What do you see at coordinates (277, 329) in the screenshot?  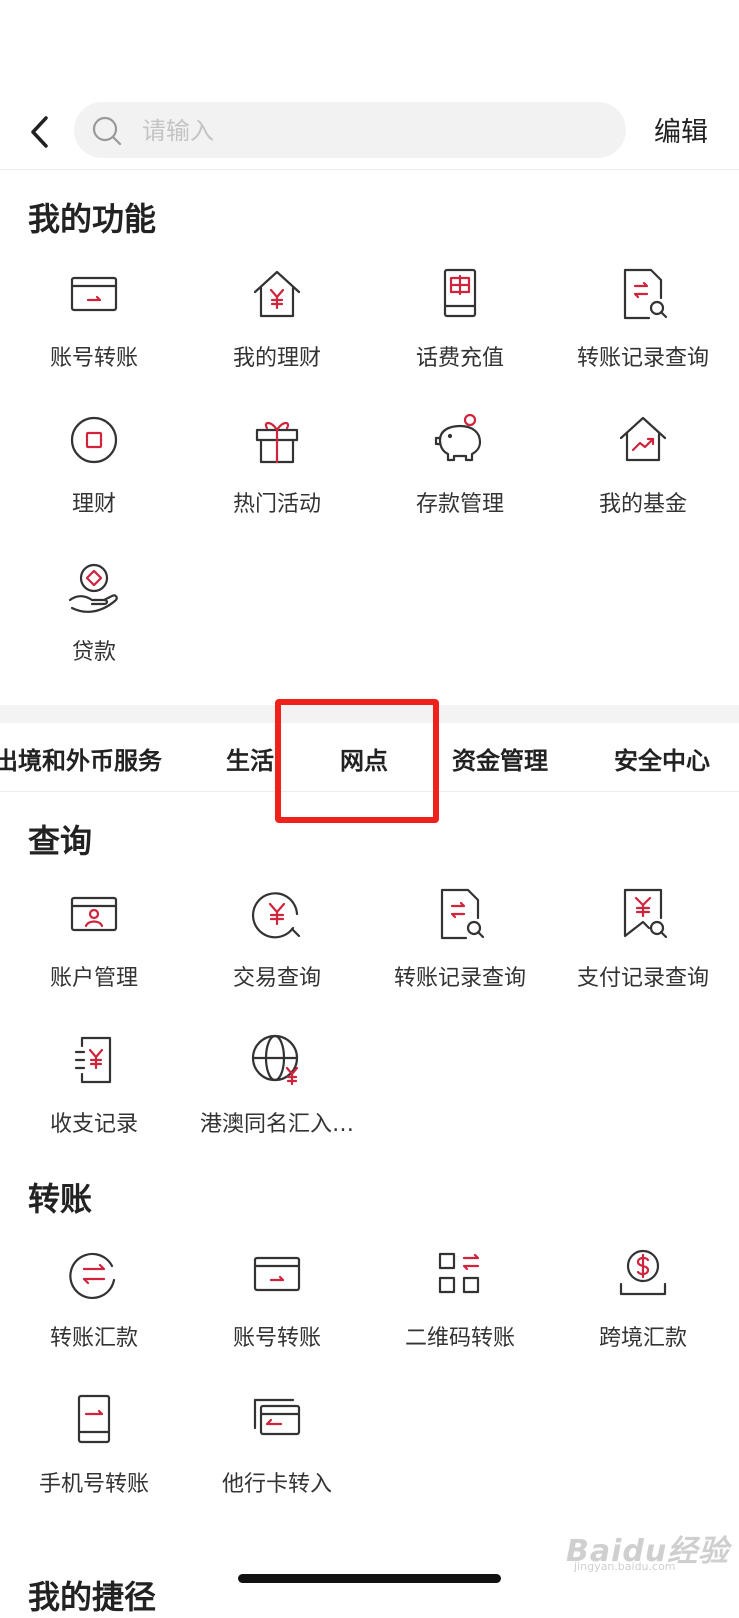 I see `func-my-wealth: 我的理财` at bounding box center [277, 329].